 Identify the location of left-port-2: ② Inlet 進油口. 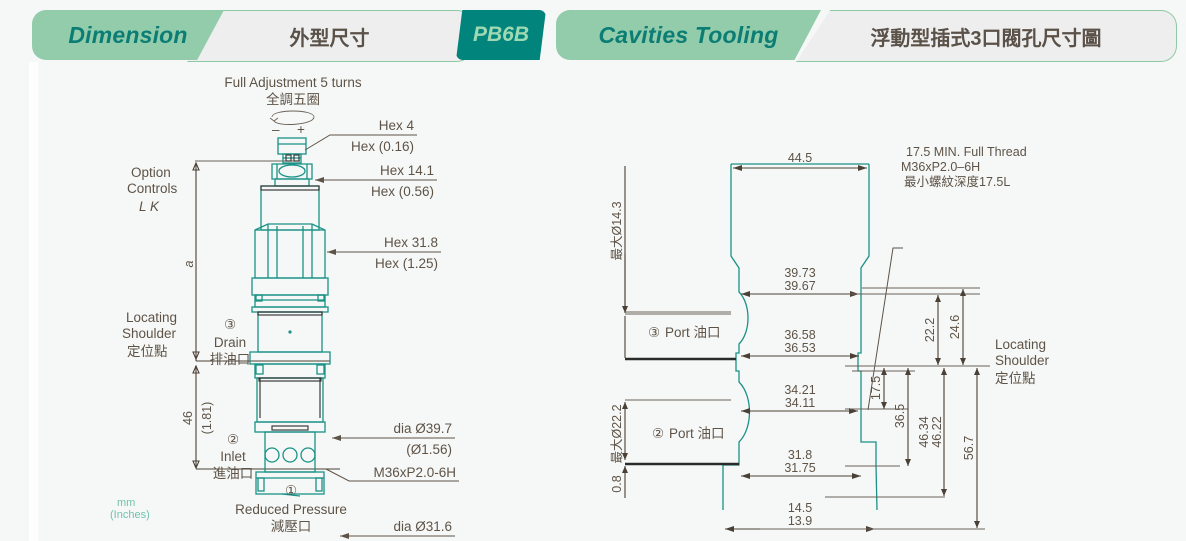
(233, 456).